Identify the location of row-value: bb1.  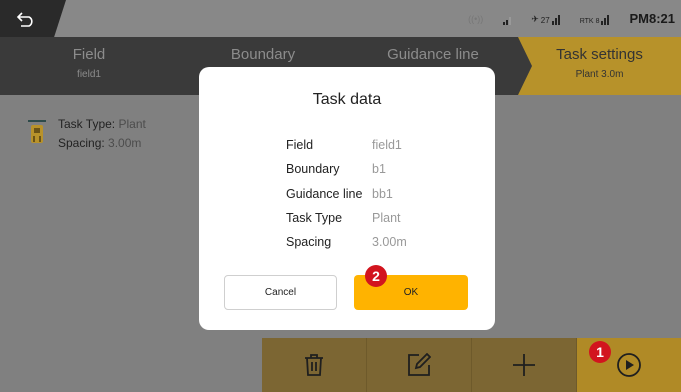
(382, 193).